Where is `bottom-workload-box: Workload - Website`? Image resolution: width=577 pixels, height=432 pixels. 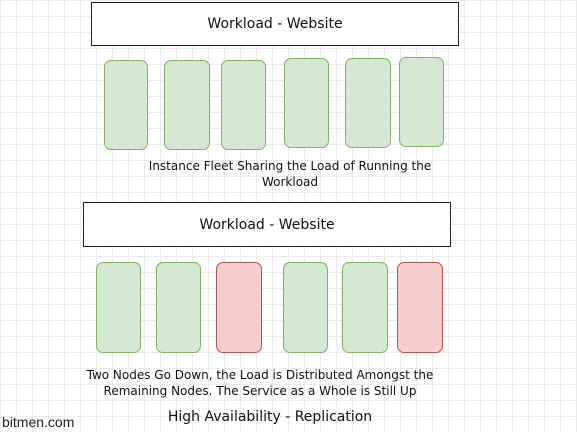
bottom-workload-box: Workload - Website is located at coordinates (267, 224).